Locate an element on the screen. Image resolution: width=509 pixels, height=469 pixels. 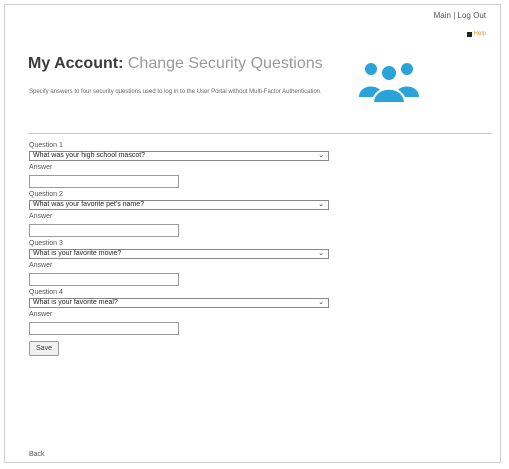
users-group-icon is located at coordinates (389, 83).